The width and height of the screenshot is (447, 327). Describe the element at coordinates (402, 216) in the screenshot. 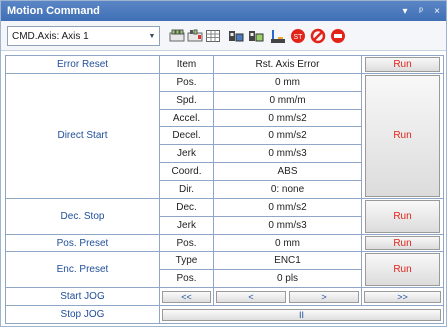

I see `dec-stop-run-button: Run` at that location.